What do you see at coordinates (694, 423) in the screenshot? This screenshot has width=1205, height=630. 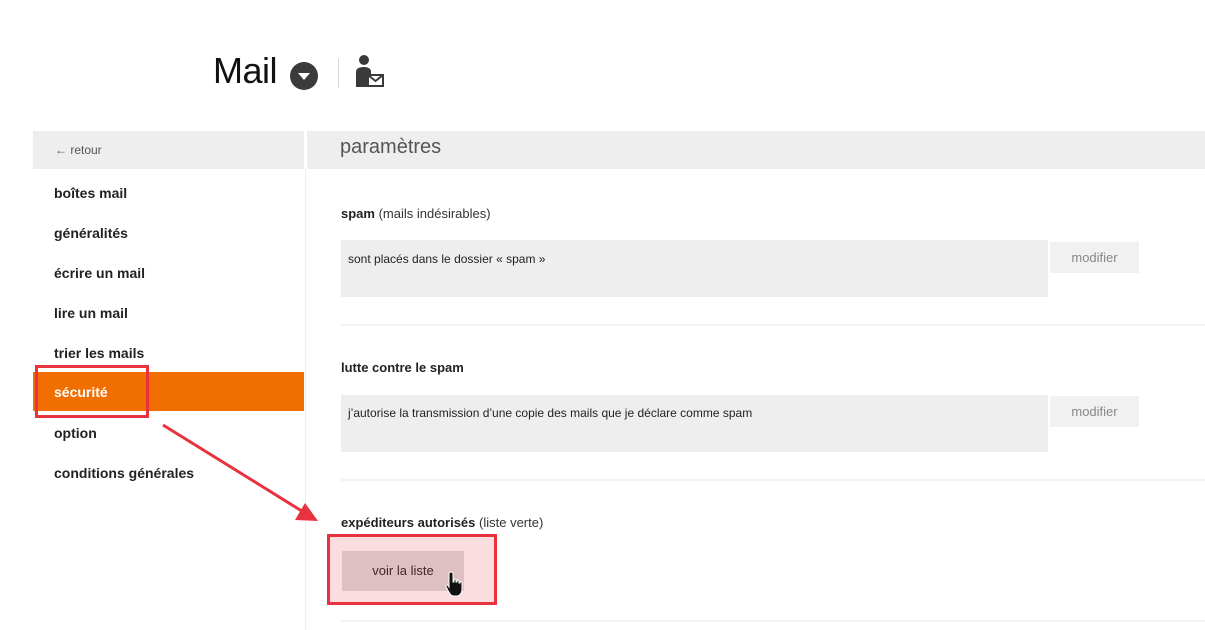 I see `anti-spam-value-box` at bounding box center [694, 423].